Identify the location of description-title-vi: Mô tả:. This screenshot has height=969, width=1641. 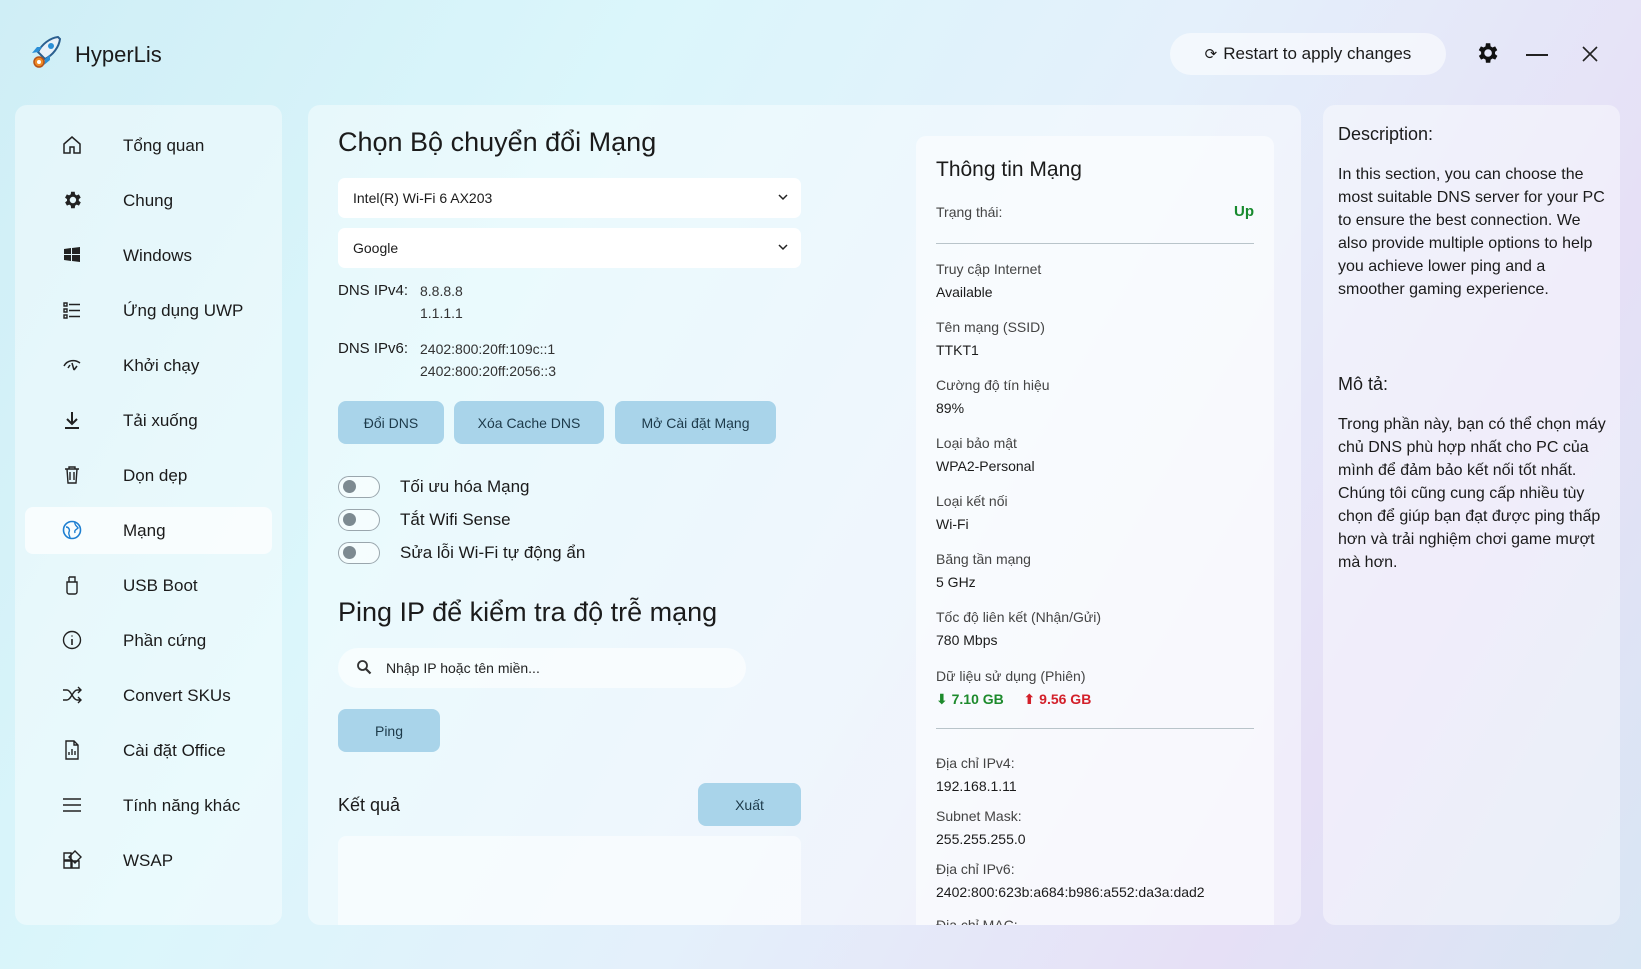
(1363, 384).